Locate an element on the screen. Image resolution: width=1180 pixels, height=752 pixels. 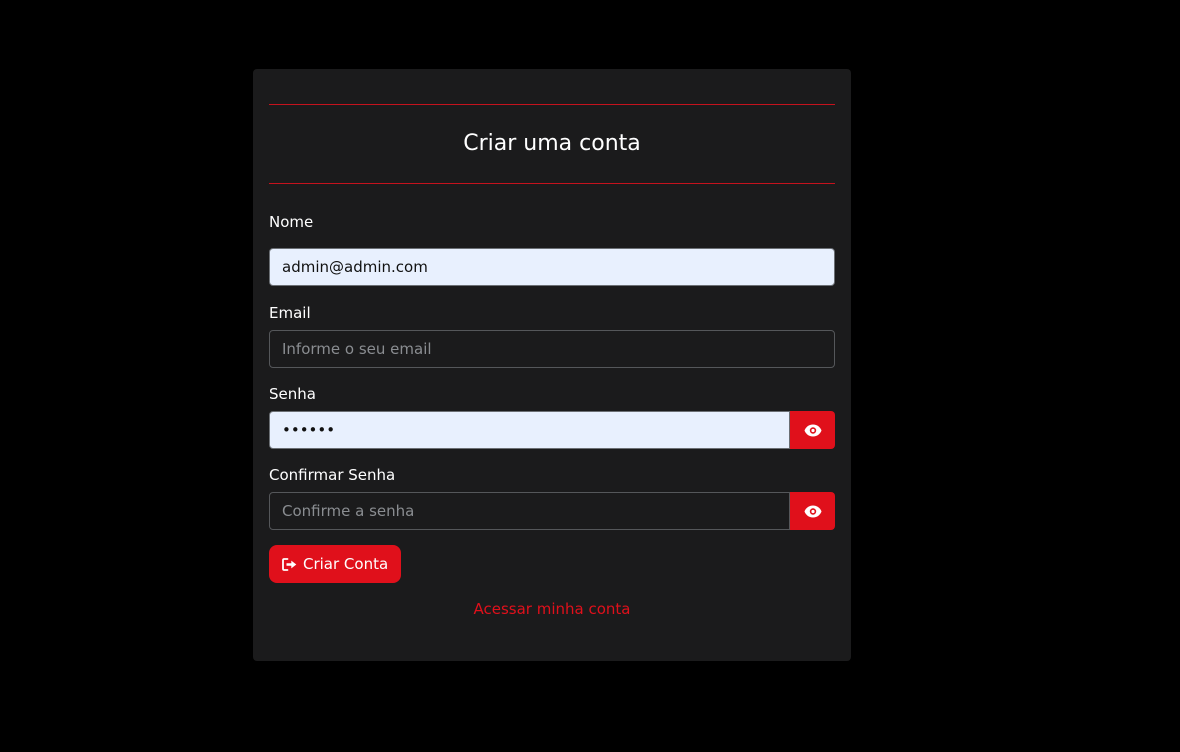
page-title: Criar uma conta is located at coordinates (552, 143).